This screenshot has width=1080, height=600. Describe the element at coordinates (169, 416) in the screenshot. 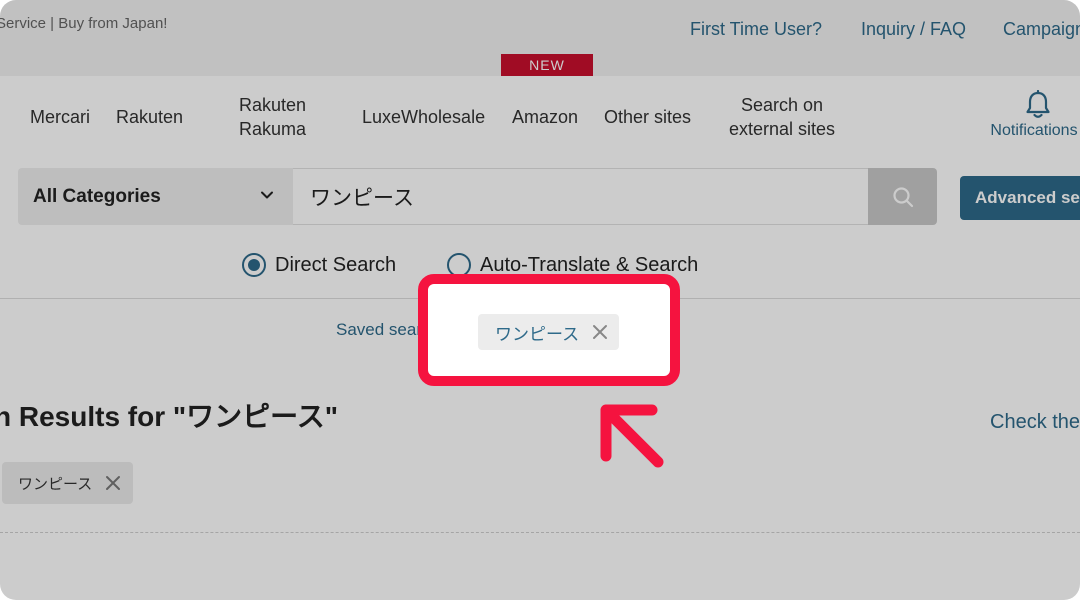

I see `results-heading: n Results for "ワンピース"` at that location.